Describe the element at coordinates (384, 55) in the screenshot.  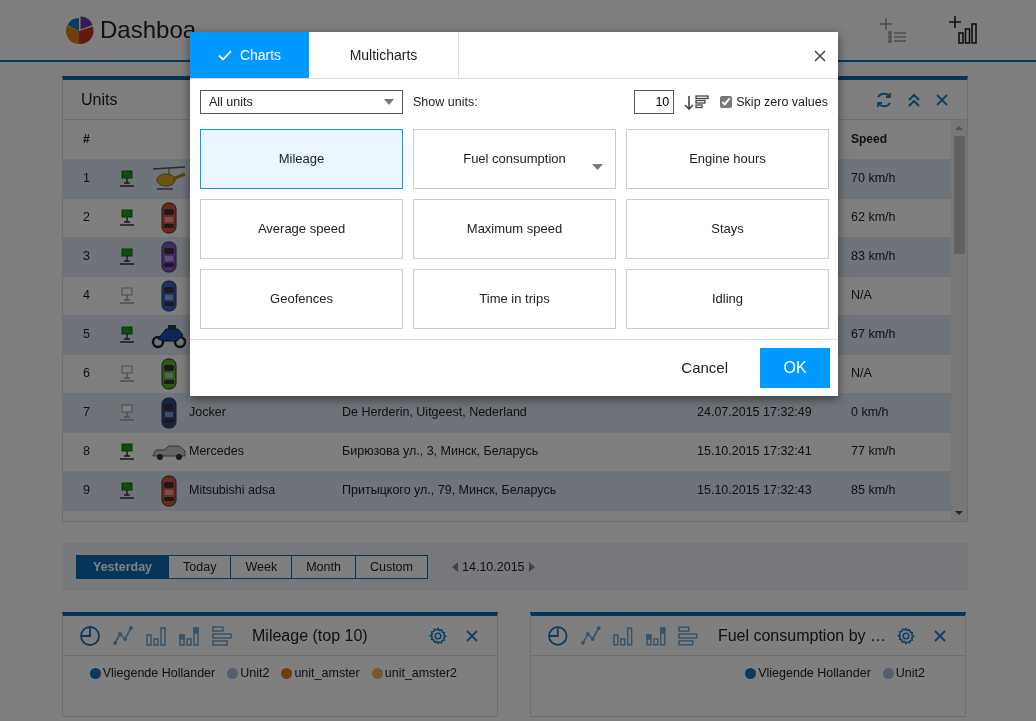
I see `dialog-tab: Multicharts` at that location.